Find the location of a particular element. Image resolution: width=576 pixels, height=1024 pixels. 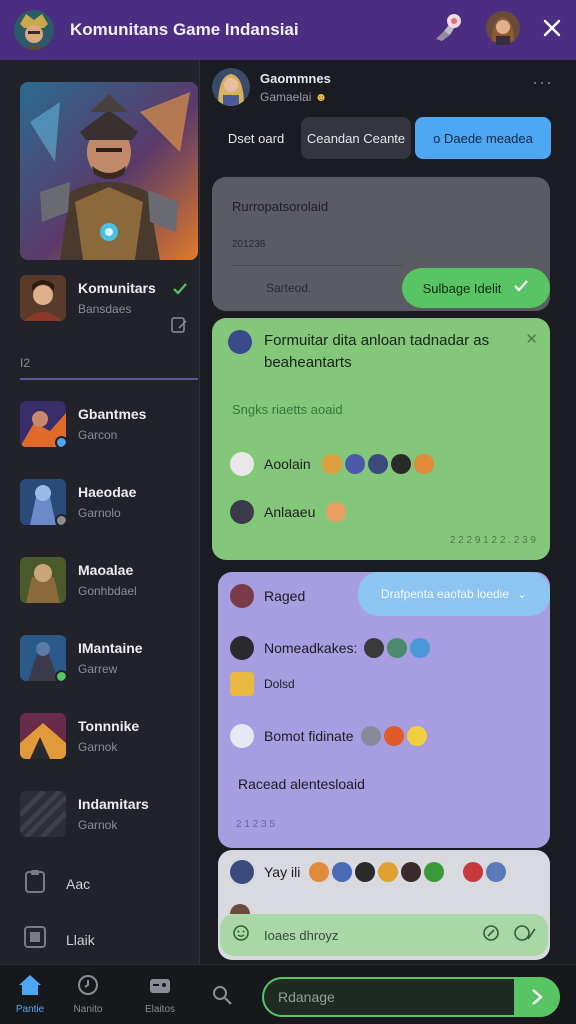

message-subhead: Sngks riaetts aoaid is located at coordinates (287, 409).